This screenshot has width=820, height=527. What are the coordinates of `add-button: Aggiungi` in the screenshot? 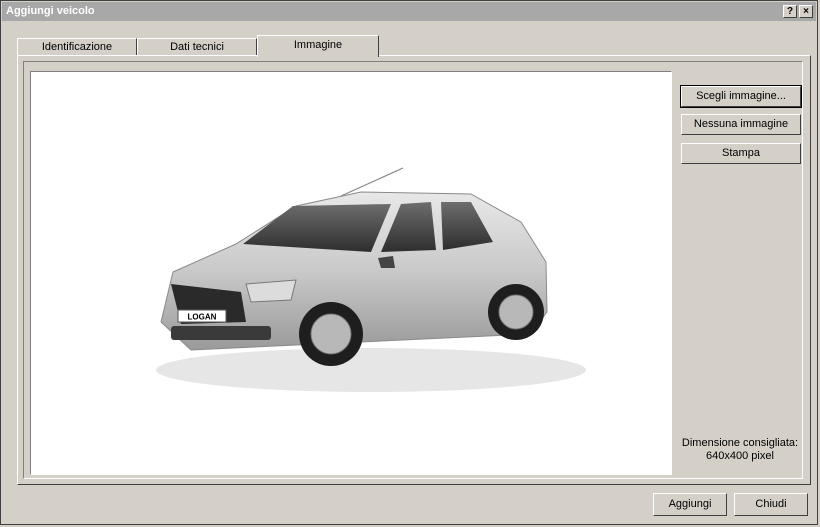 It's located at (690, 504).